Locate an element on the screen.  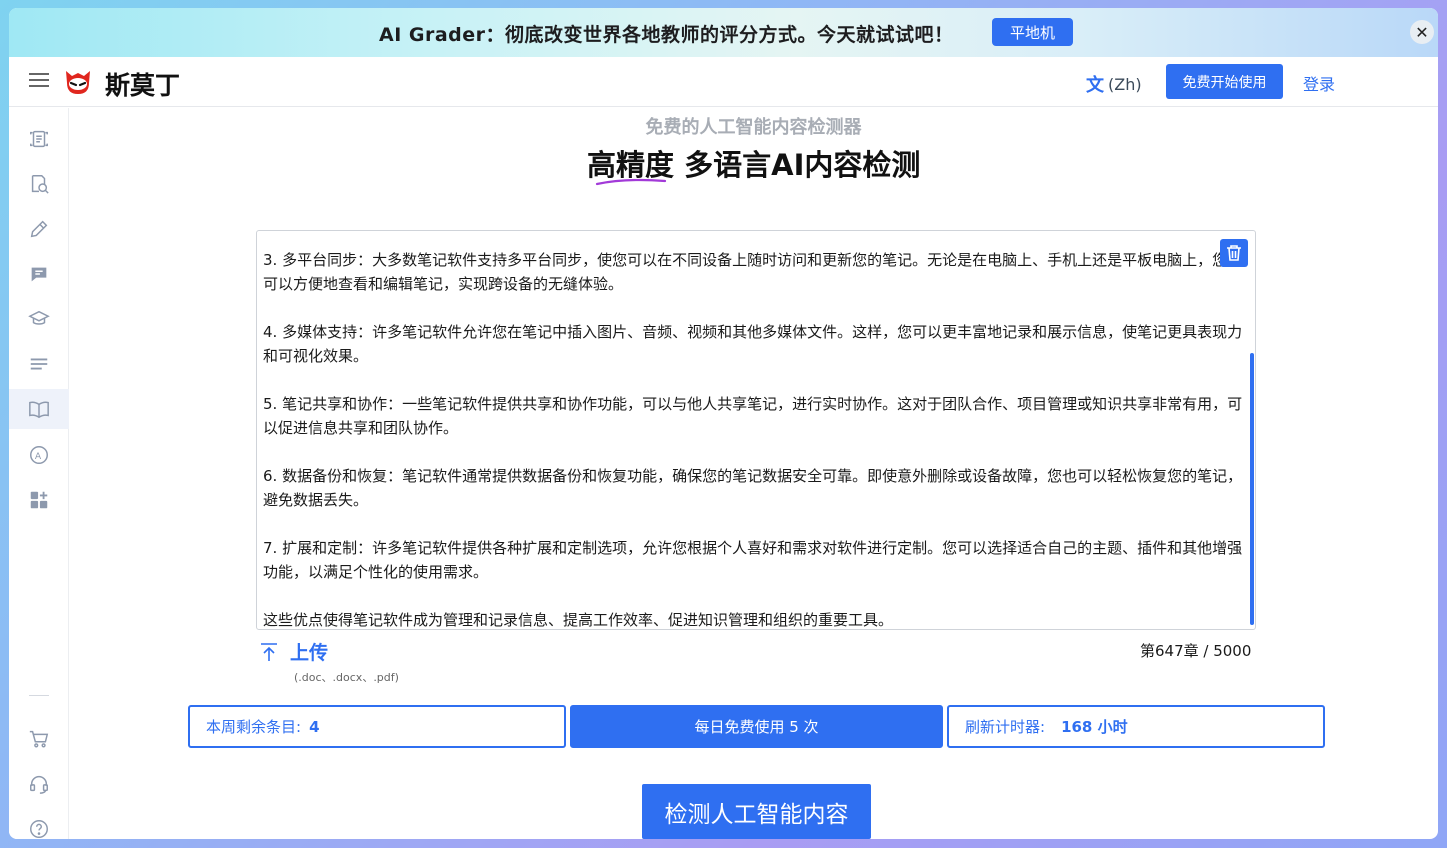
sidebar: A is located at coordinates (39, 473).